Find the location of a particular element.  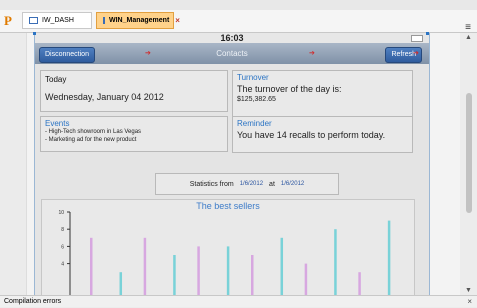

tab-iw-dash: IW_DASH is located at coordinates (57, 20).